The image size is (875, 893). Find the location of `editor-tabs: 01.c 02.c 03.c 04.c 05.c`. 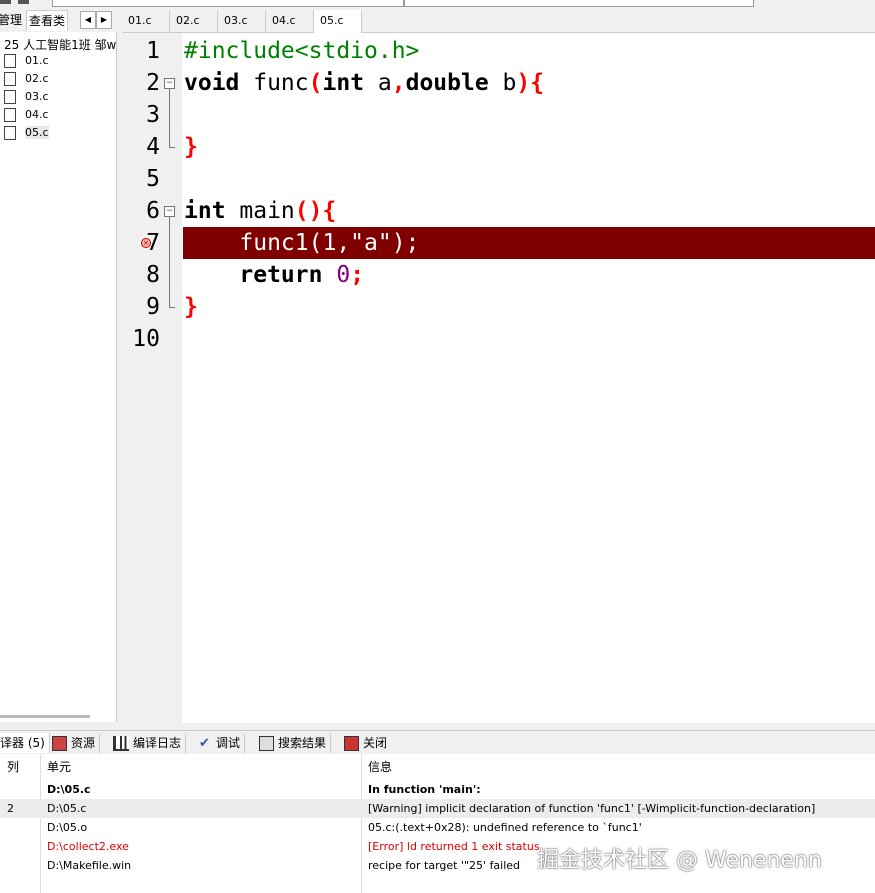

editor-tabs: 01.c 02.c 03.c 04.c 05.c is located at coordinates (498, 21).